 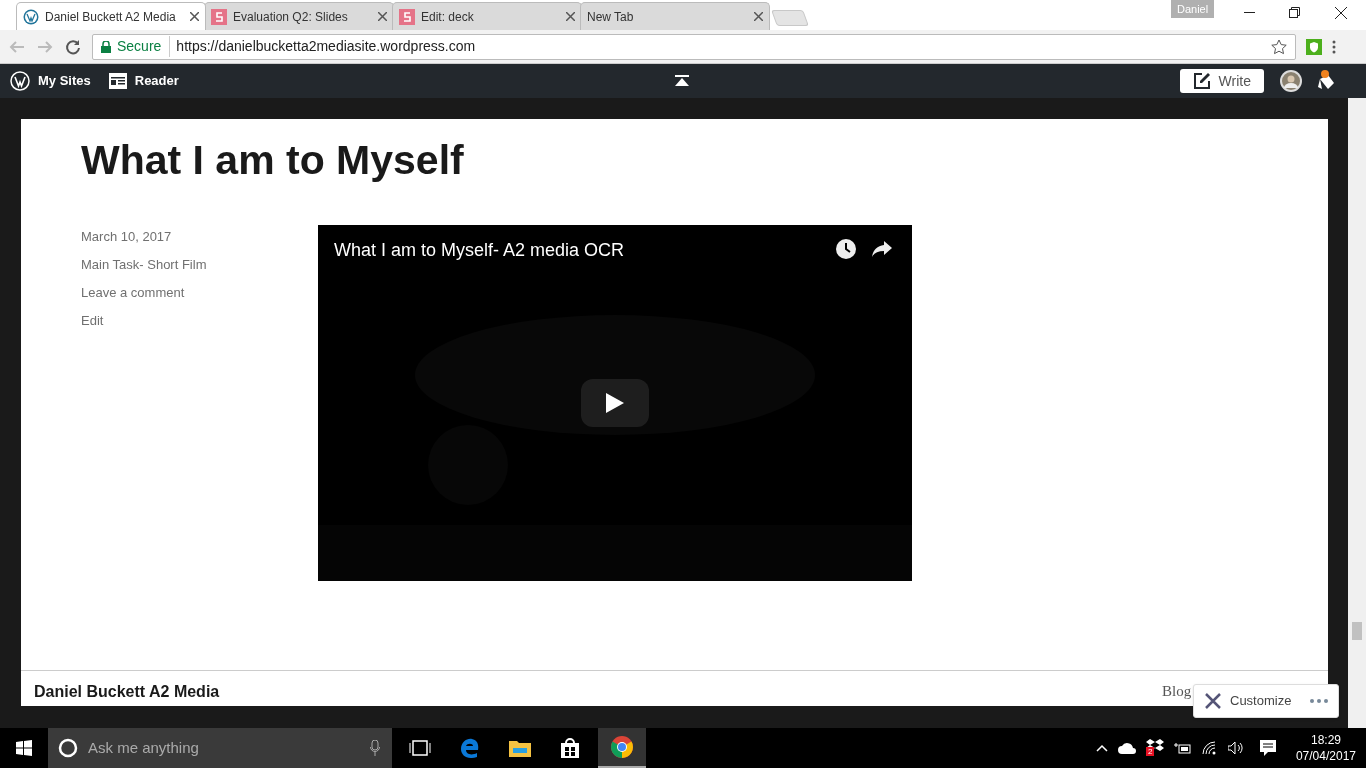 What do you see at coordinates (1182, 748) in the screenshot?
I see `battery-icon` at bounding box center [1182, 748].